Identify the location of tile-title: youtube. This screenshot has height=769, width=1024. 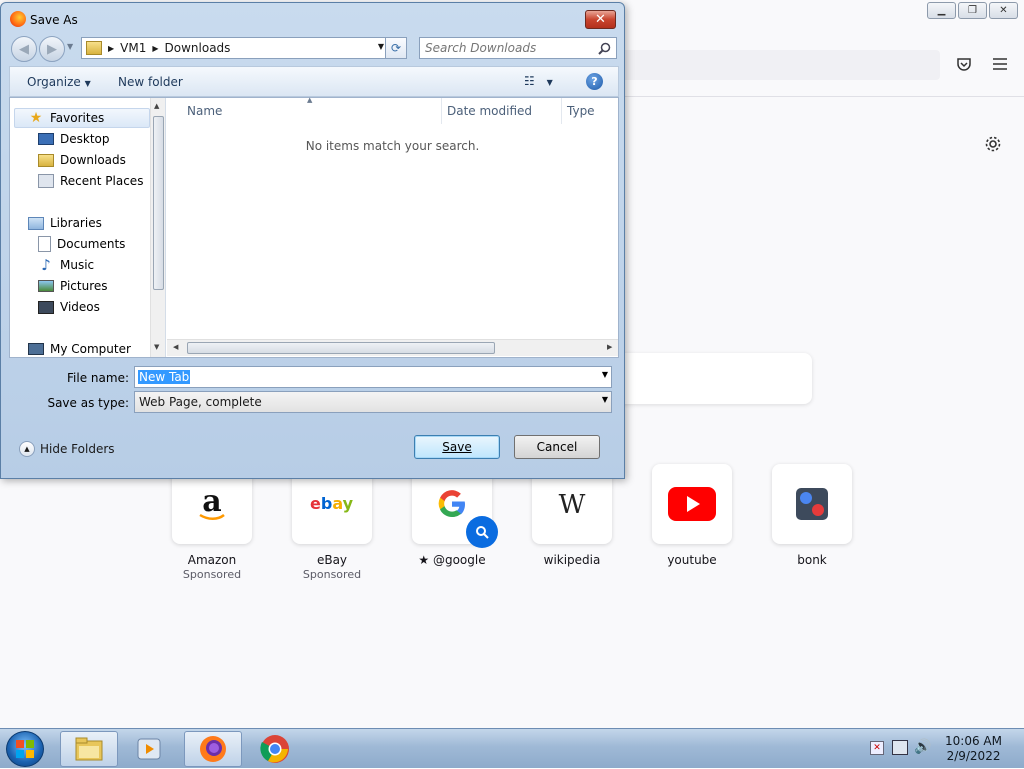
(692, 560).